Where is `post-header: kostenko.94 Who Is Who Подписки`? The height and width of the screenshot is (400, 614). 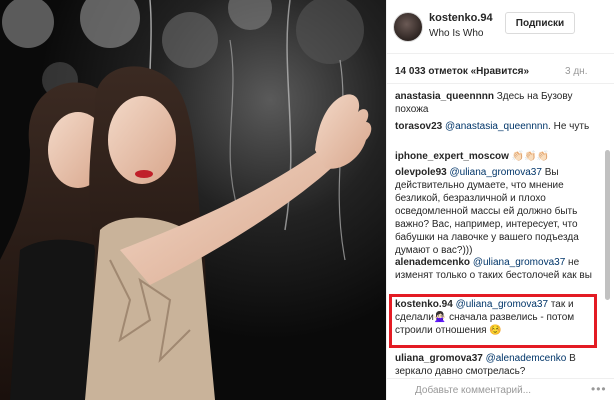 post-header: kostenko.94 Who Is Who Подписки is located at coordinates (500, 27).